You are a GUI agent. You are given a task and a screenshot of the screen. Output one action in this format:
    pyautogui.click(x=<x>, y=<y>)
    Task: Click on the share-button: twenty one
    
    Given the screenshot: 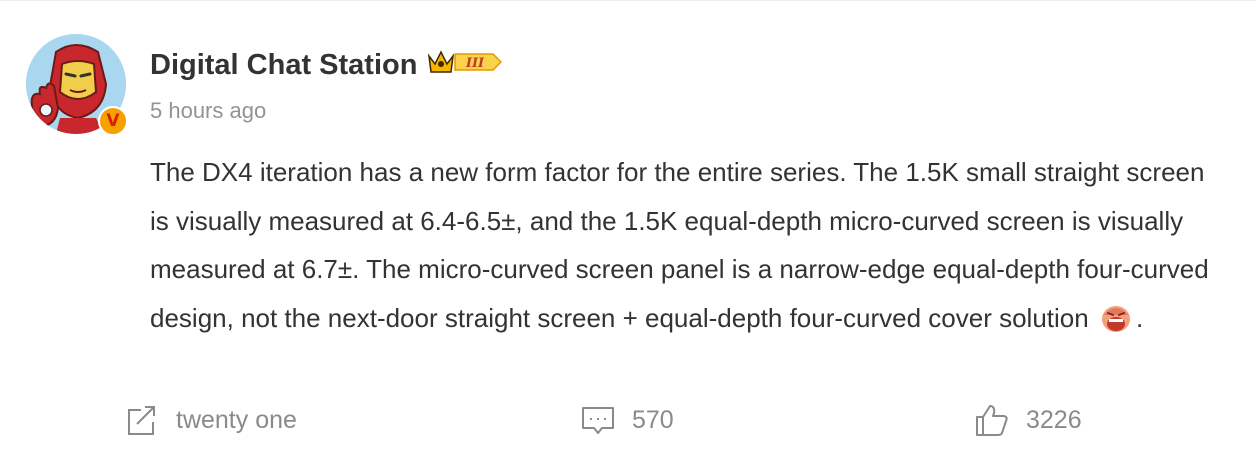 What is the action you would take?
    pyautogui.click(x=210, y=420)
    